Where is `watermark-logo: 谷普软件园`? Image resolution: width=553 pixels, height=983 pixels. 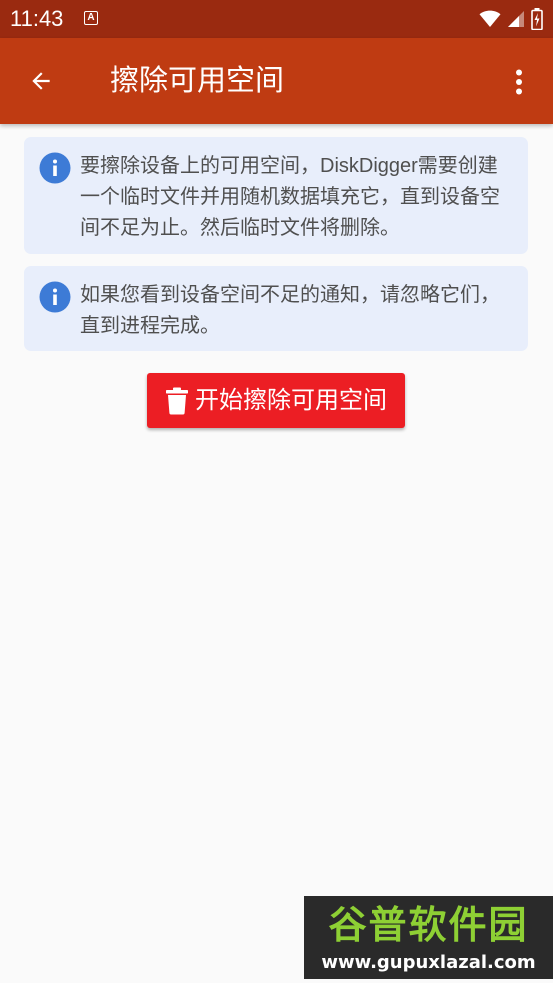 watermark-logo: 谷普软件园 is located at coordinates (428, 925).